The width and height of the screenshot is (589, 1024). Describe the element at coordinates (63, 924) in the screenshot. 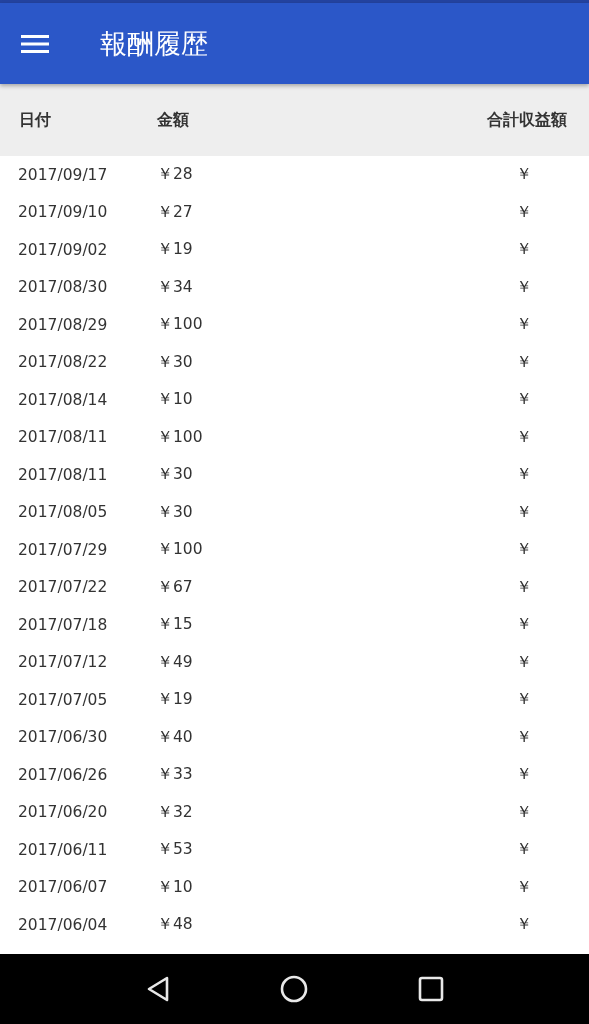

I see `table-cell-text: 2017/06/04` at that location.